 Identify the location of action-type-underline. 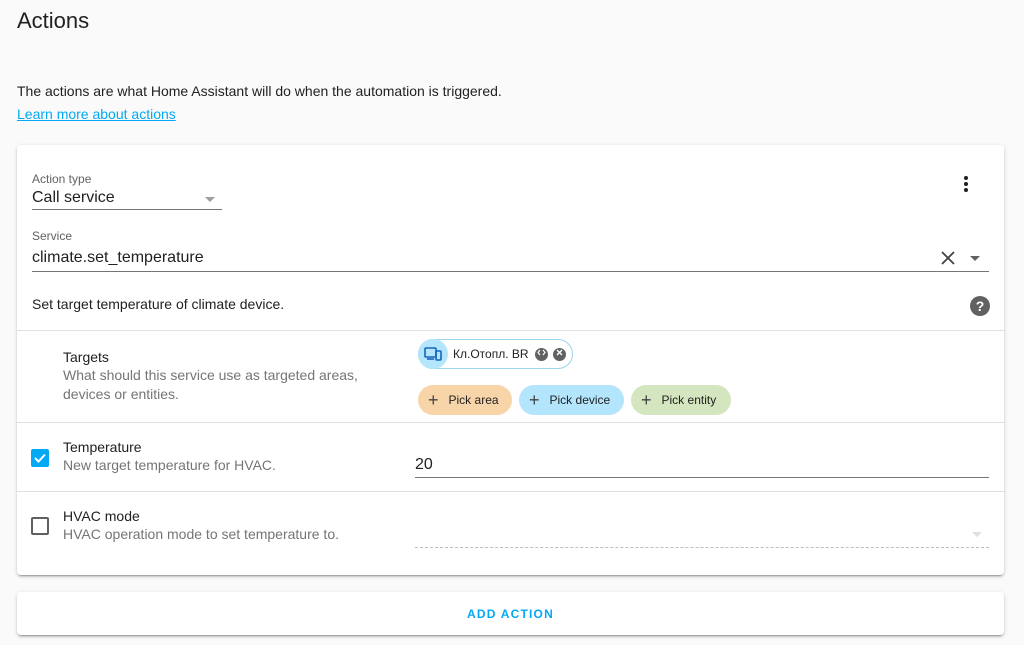
(127, 209).